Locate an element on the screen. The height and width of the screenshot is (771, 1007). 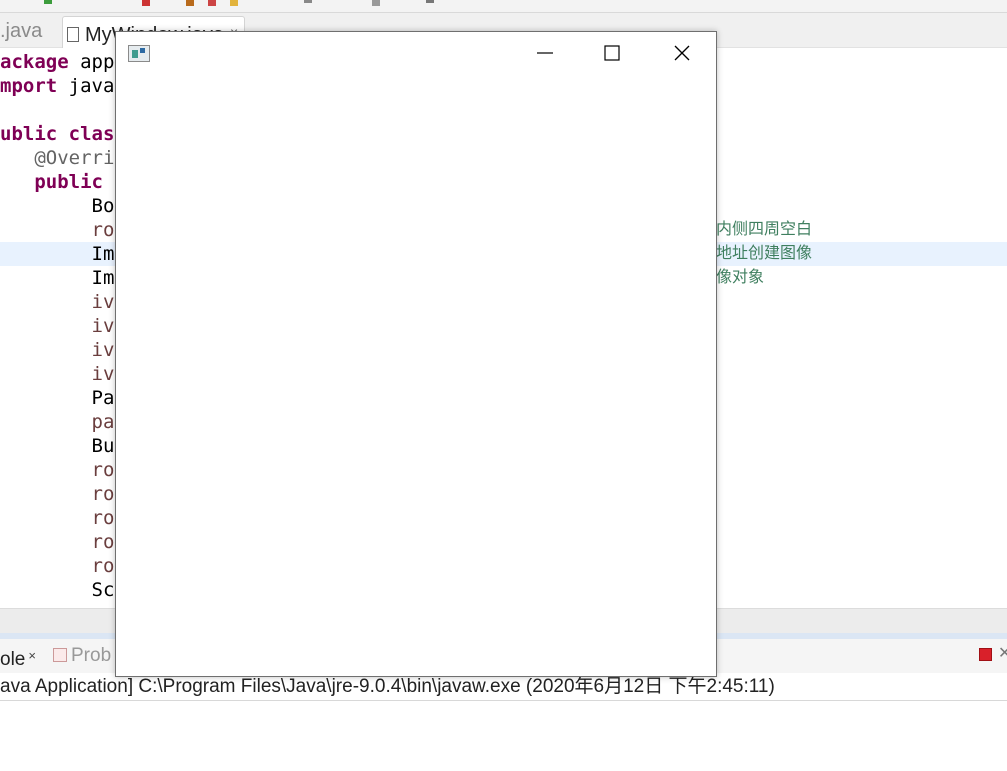
maximize-icon is located at coordinates (611, 53).